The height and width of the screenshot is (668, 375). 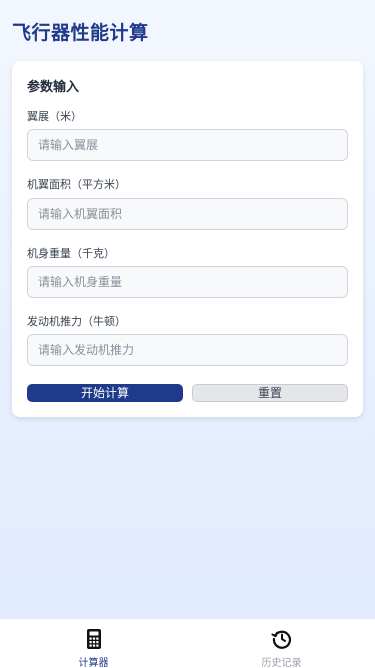 What do you see at coordinates (187, 282) in the screenshot?
I see `fuselage-weight-input` at bounding box center [187, 282].